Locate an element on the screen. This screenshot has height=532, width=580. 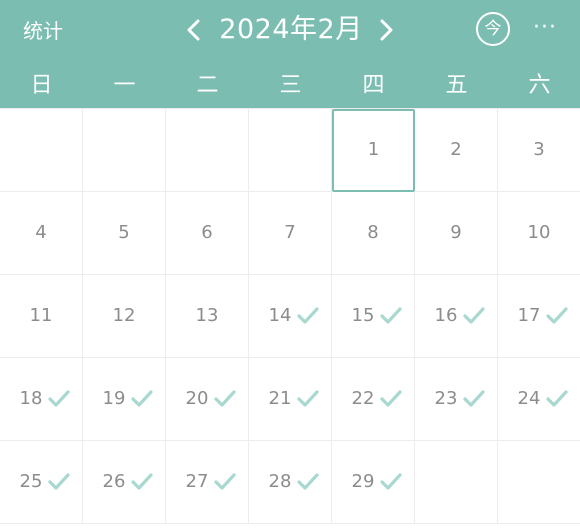
day-cell: 18 is located at coordinates (41, 399).